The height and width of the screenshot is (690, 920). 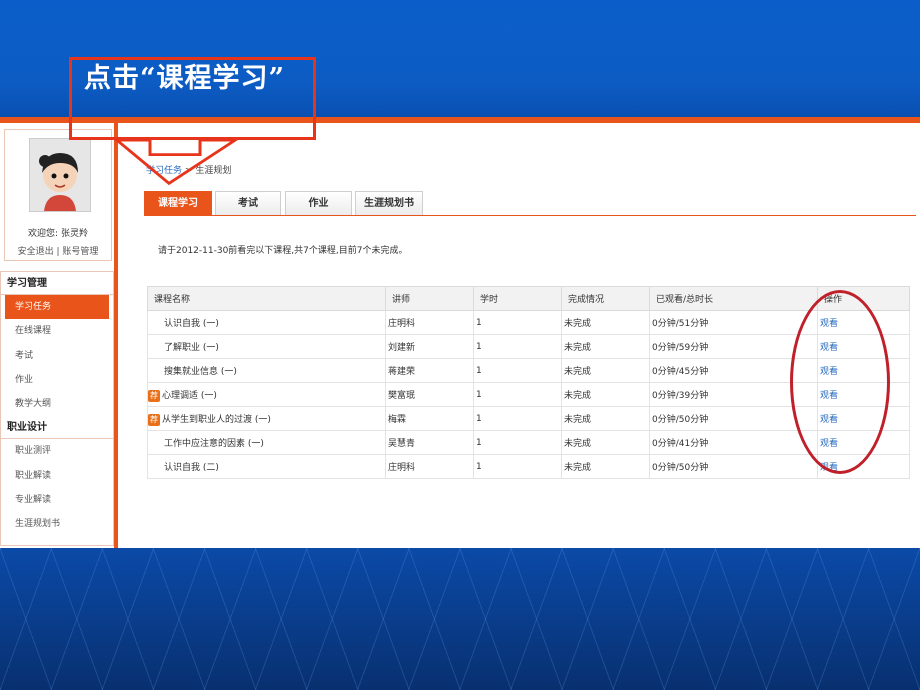 What do you see at coordinates (57, 307) in the screenshot?
I see `sidebar-item-study-tasks: 学习任务` at bounding box center [57, 307].